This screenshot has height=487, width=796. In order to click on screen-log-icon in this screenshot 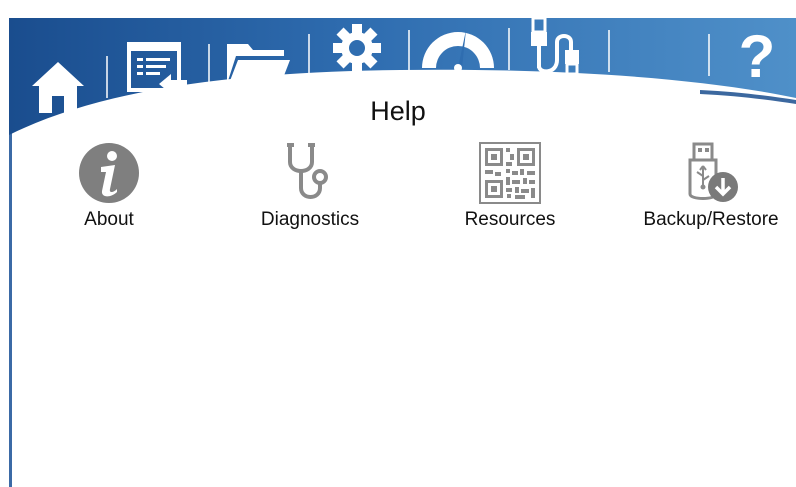, I will do `click(157, 68)`.